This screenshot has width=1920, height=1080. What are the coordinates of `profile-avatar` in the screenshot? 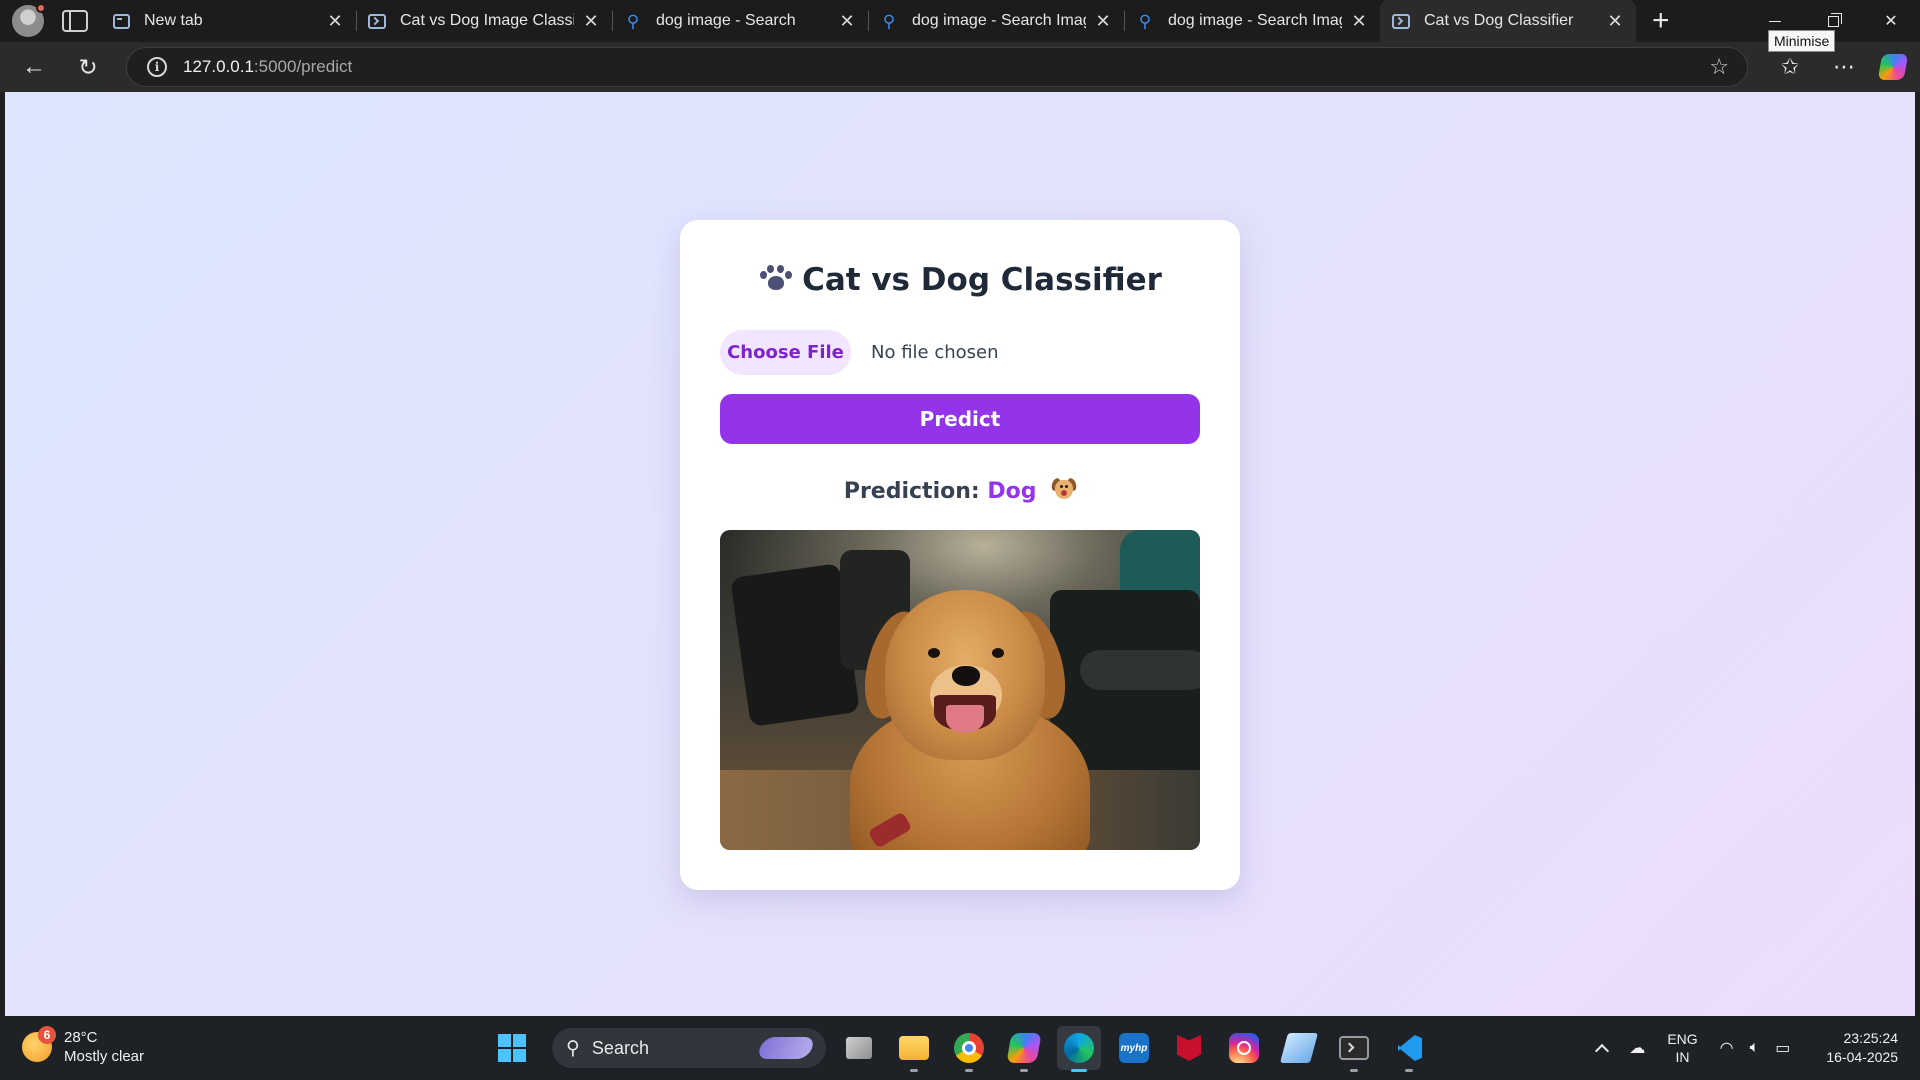 It's located at (29, 20).